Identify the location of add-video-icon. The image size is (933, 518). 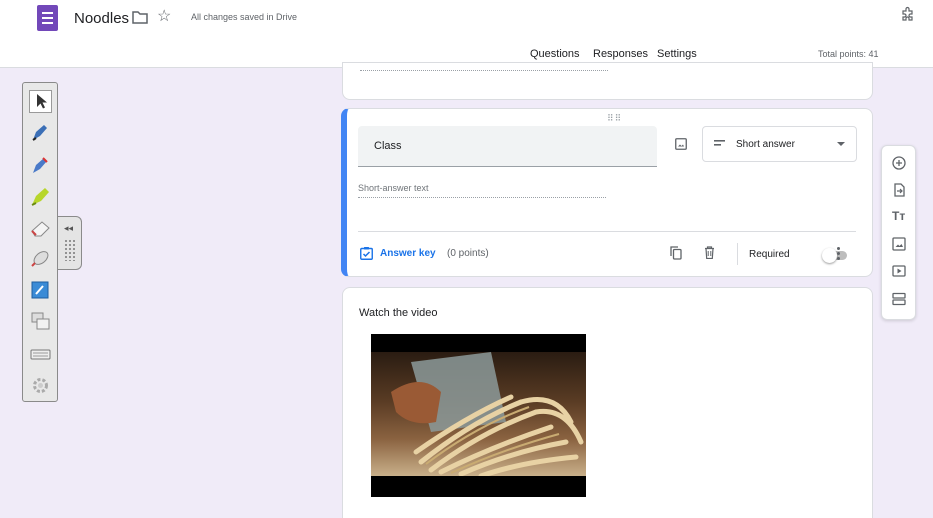
(899, 271).